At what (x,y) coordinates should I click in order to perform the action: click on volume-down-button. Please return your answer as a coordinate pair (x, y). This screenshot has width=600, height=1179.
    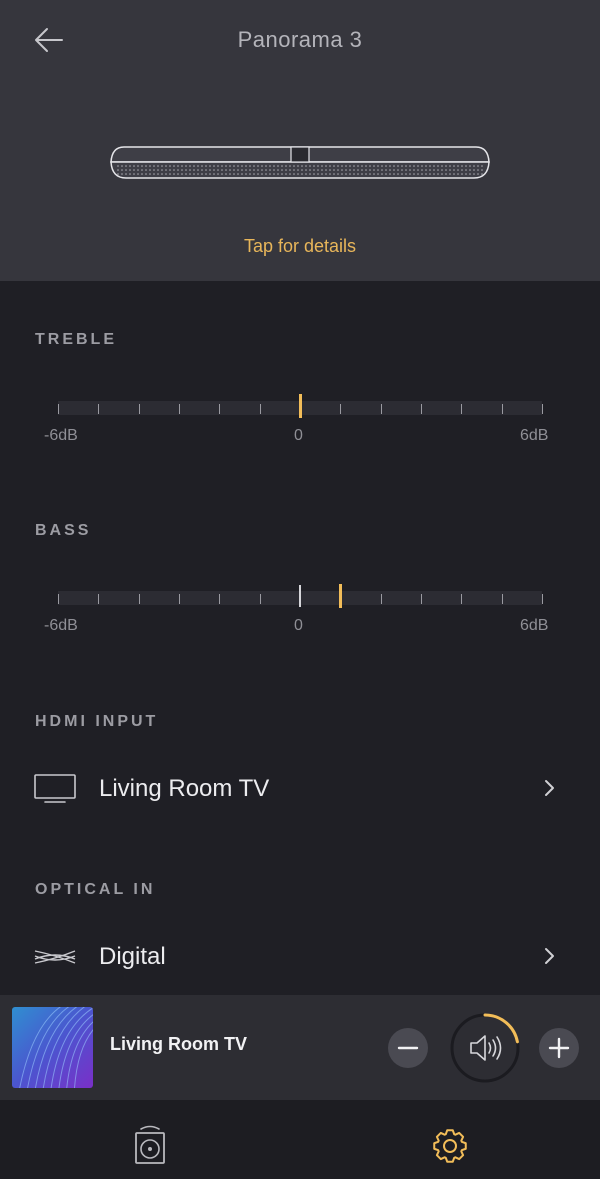
    Looking at the image, I should click on (408, 1048).